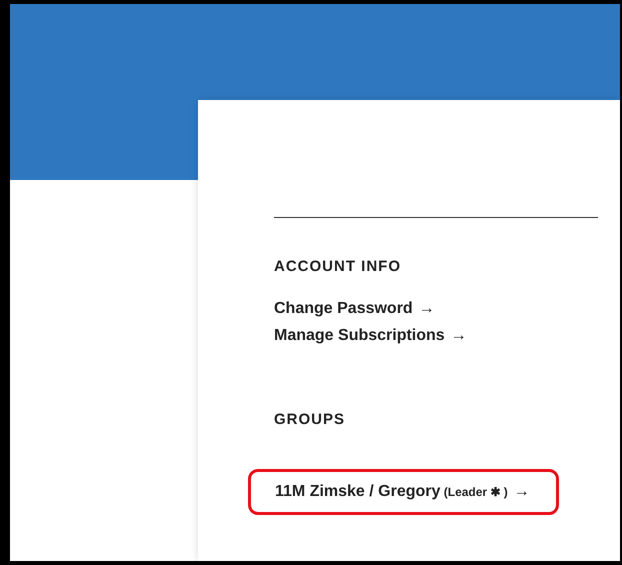 This screenshot has width=622, height=565. What do you see at coordinates (402, 492) in the screenshot?
I see `nav-link: 11M Zimske / Gregory (Leader ✱ ) →` at bounding box center [402, 492].